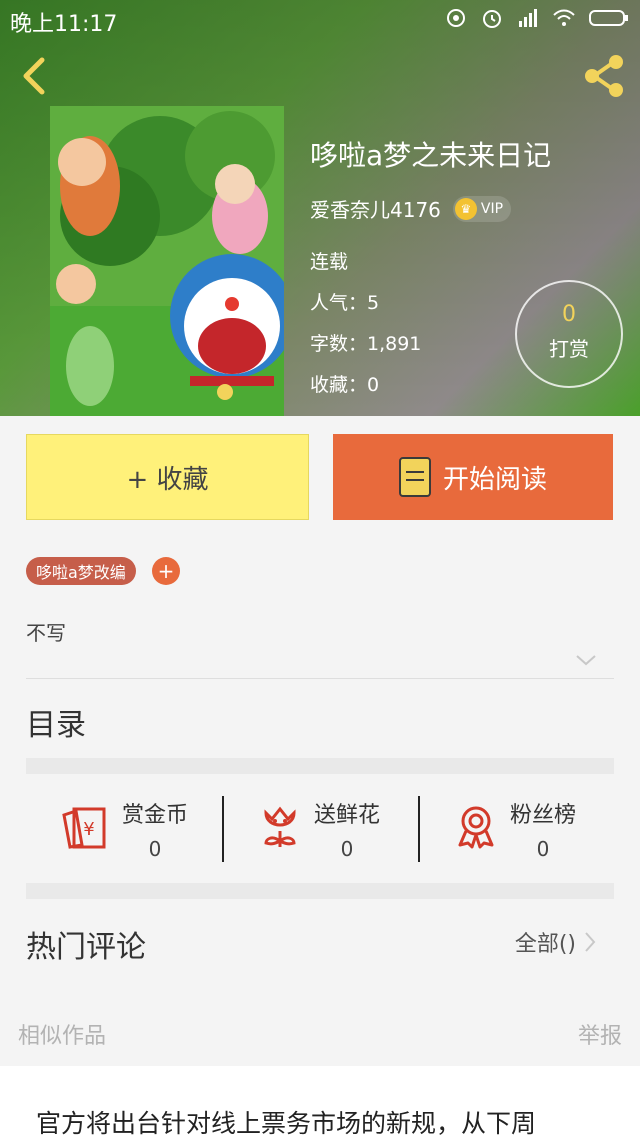 This screenshot has height=1138, width=640. I want to click on stat-label: 赏金币, so click(154, 815).